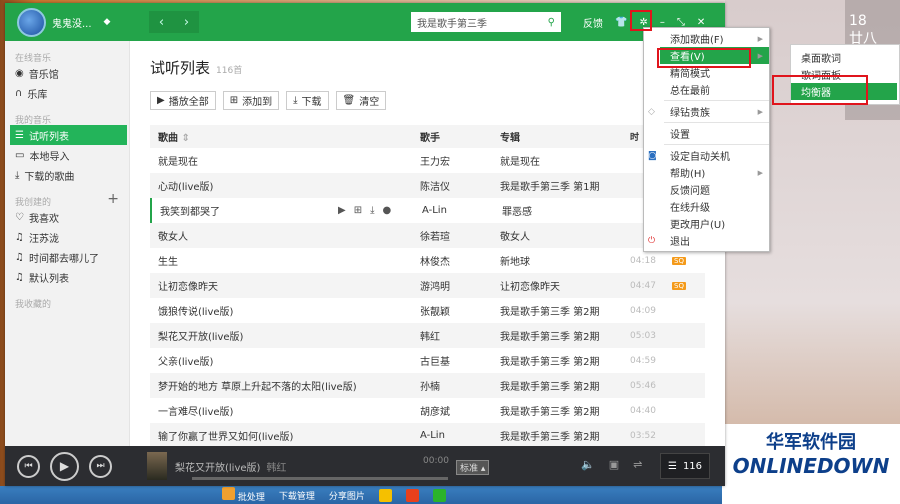  I want to click on add-to-button: ⊞ 添加到, so click(251, 100).